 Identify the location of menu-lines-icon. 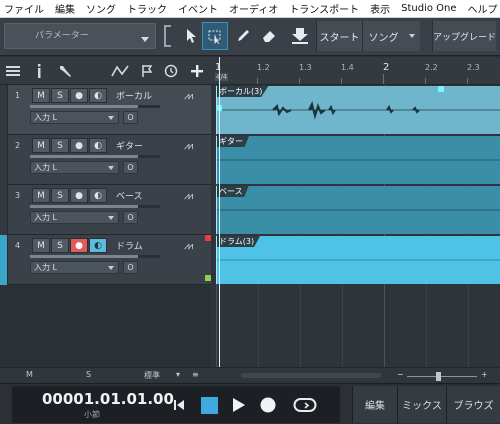
(13, 71).